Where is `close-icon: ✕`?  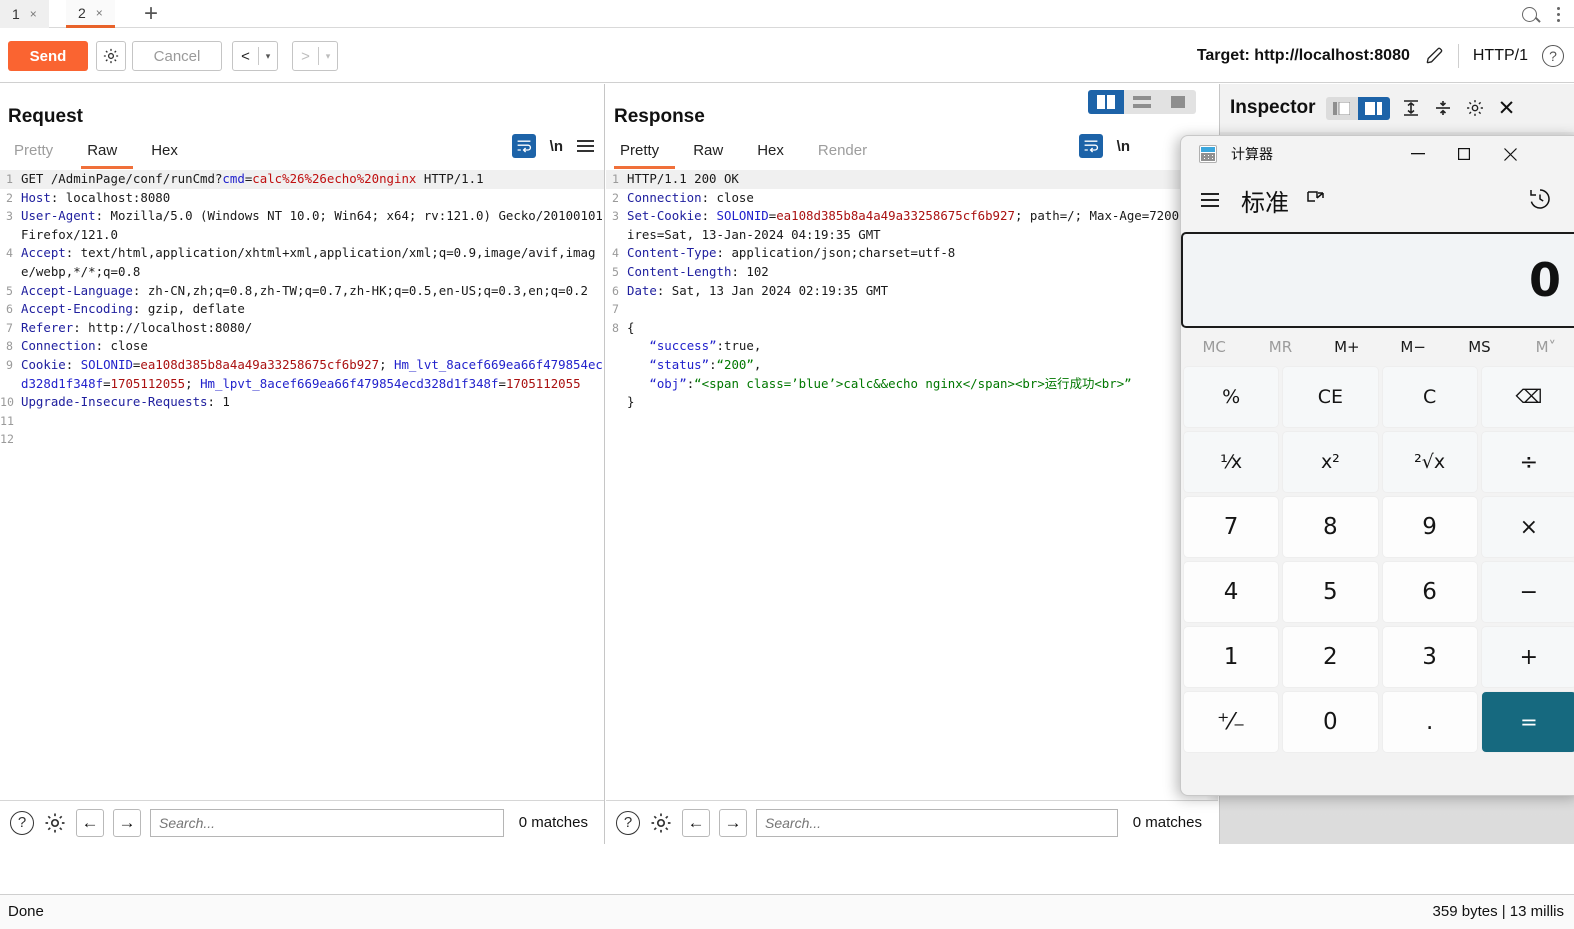
close-icon: ✕ is located at coordinates (1507, 108).